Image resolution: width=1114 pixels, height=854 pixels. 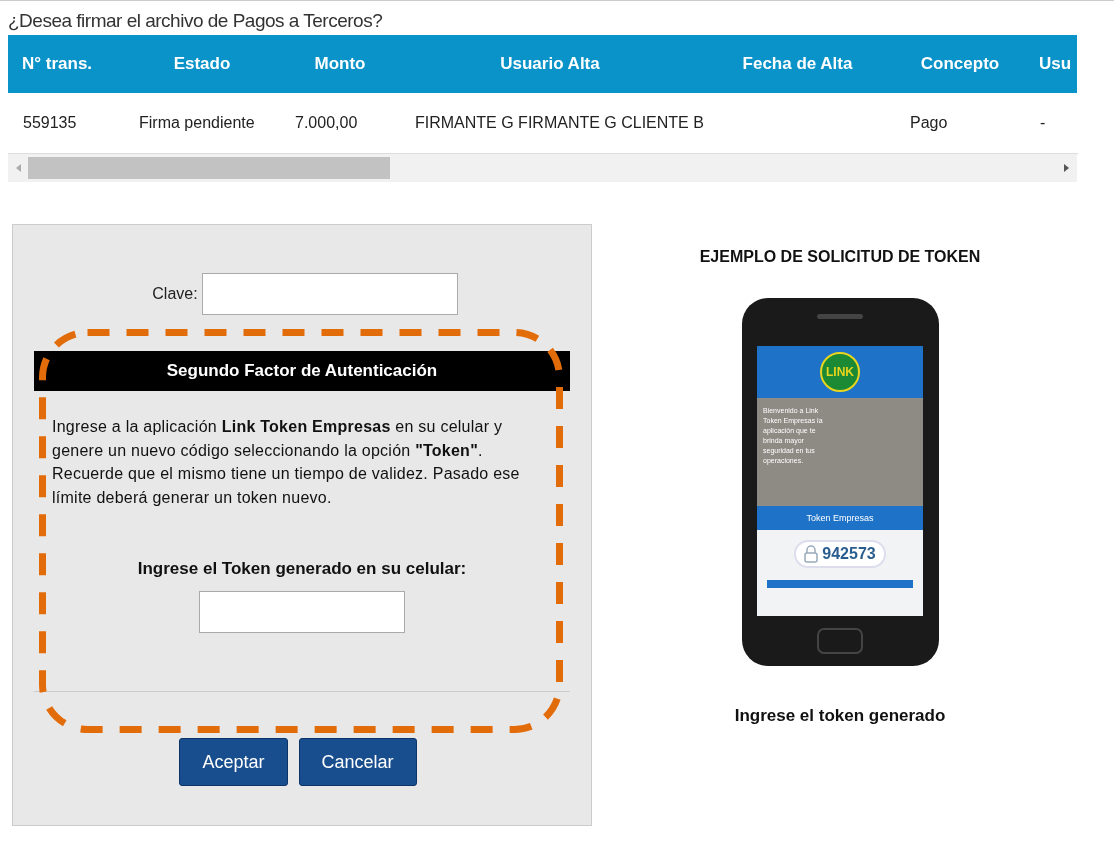 I want to click on accept-button: Aceptar, so click(x=233, y=762).